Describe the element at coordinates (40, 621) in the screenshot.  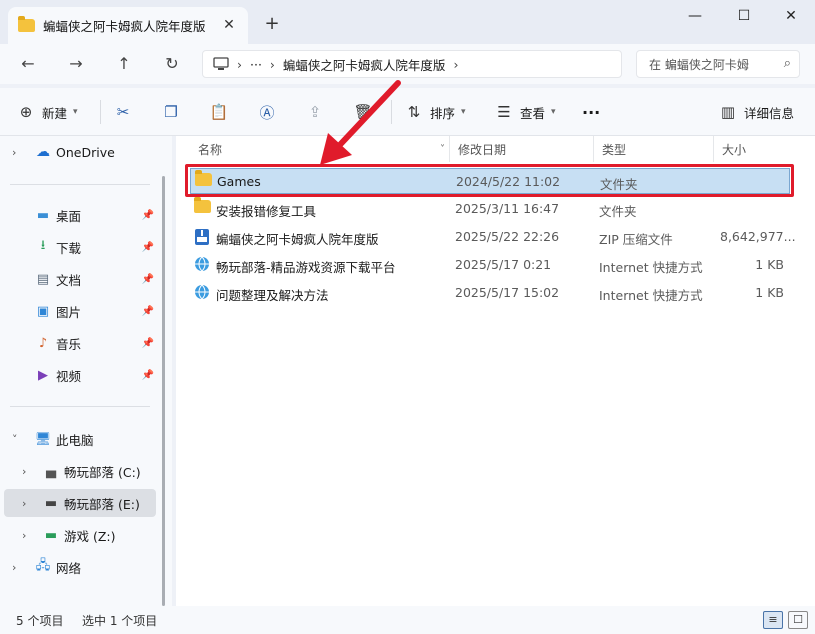
I see `item-count: 5 个项目` at that location.